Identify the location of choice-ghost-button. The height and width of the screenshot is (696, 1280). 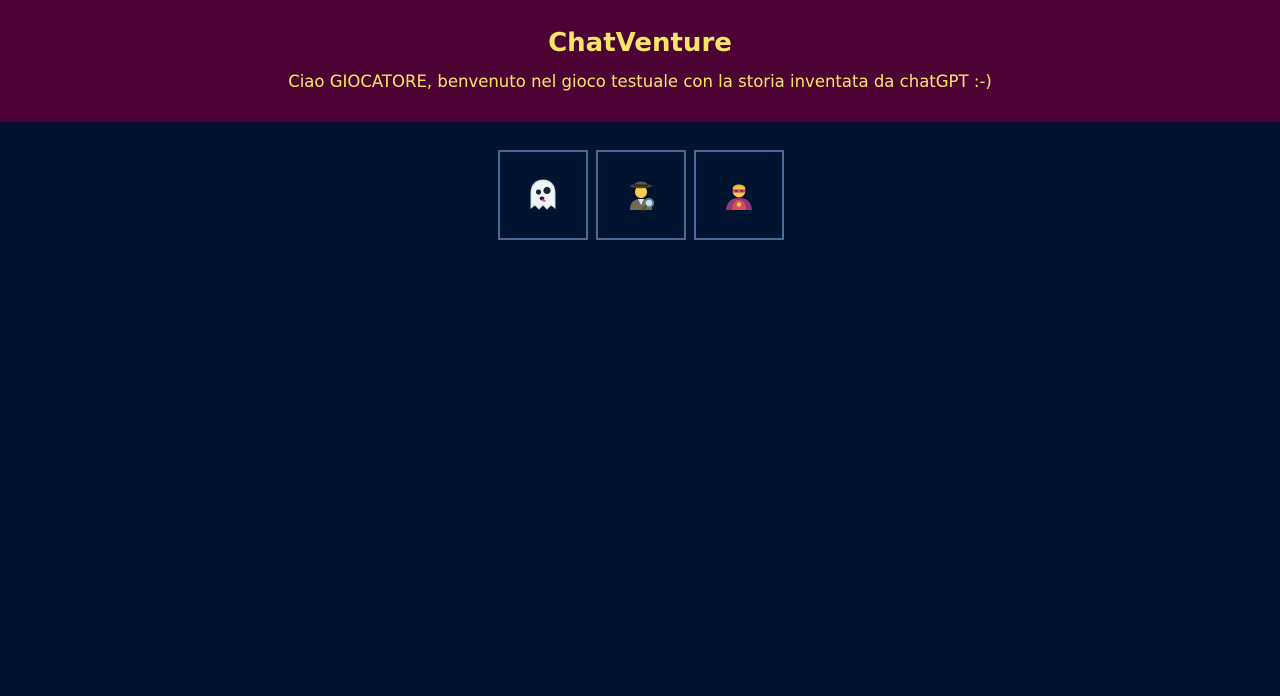
(543, 195).